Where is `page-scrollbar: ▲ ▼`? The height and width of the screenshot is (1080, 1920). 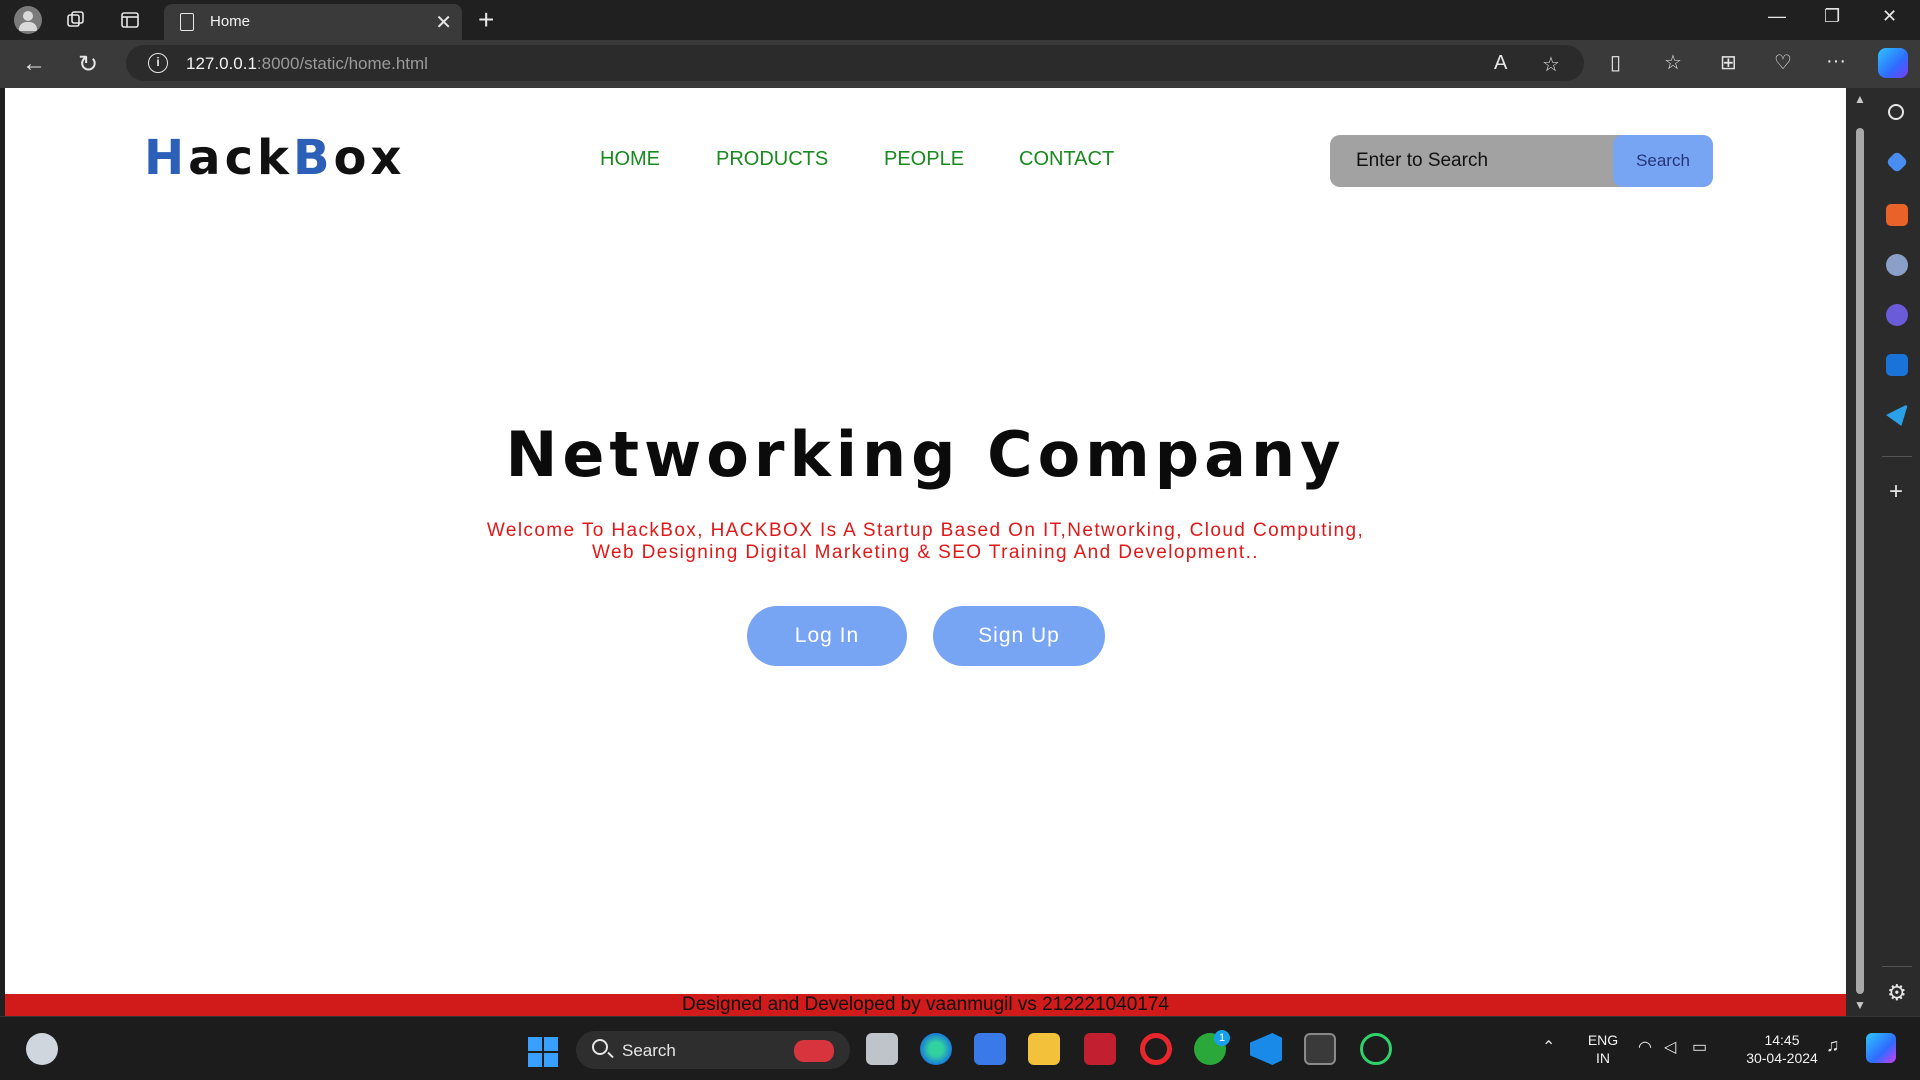 page-scrollbar: ▲ ▼ is located at coordinates (1860, 552).